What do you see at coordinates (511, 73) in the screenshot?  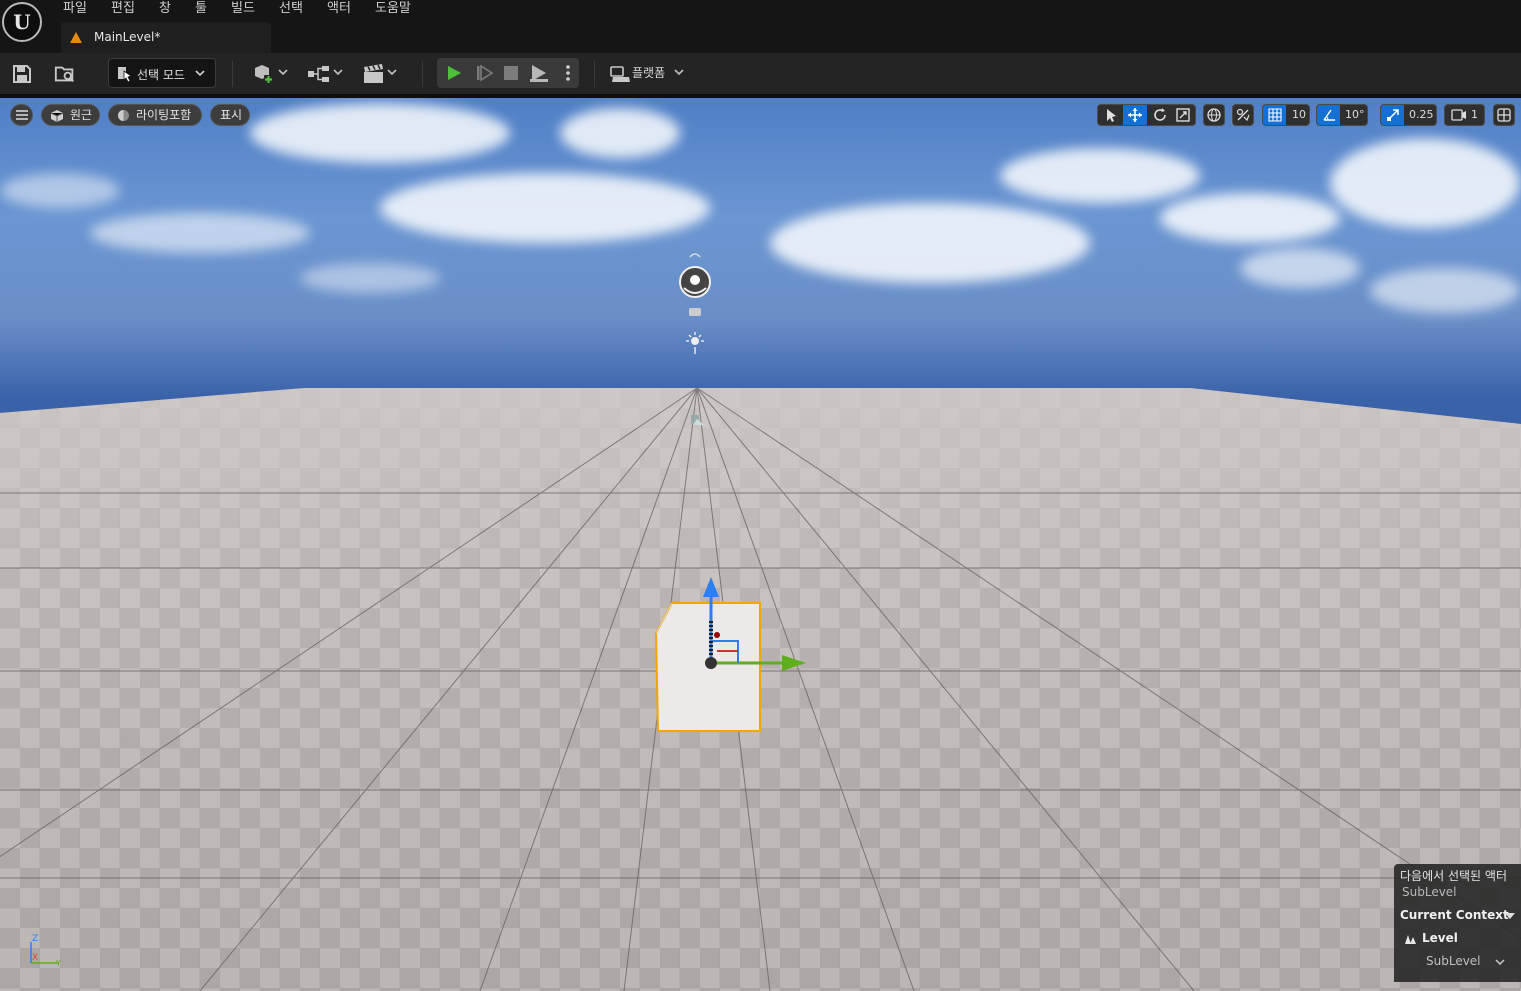 I see `stop-icon` at bounding box center [511, 73].